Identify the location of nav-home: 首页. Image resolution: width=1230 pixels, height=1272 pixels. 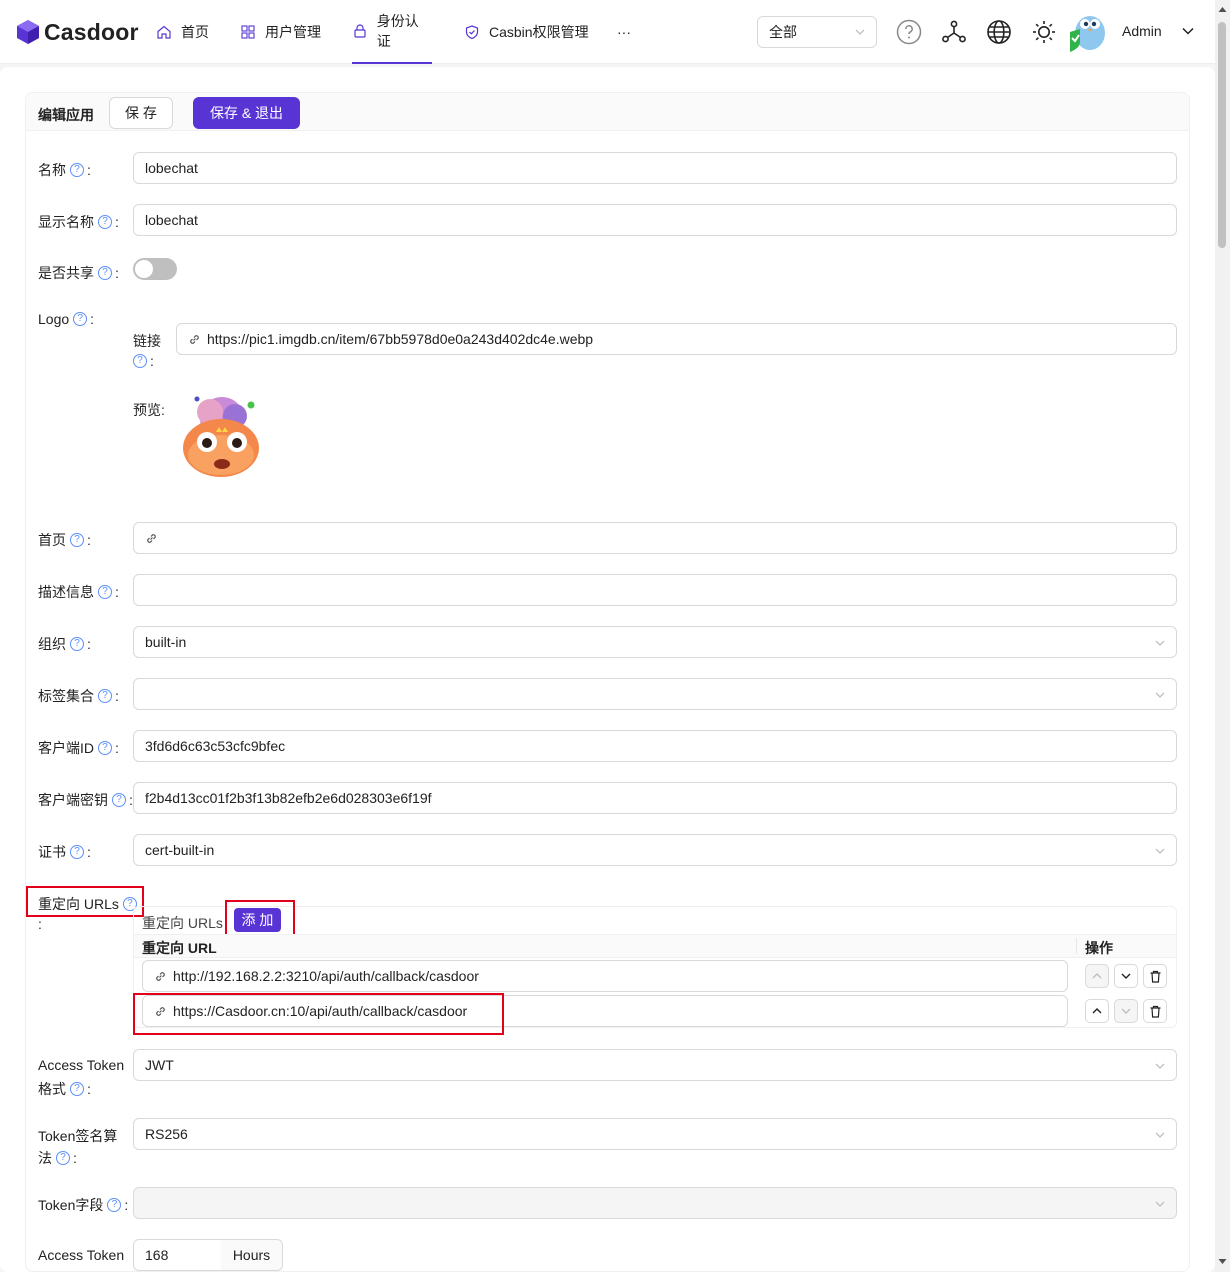
(182, 32).